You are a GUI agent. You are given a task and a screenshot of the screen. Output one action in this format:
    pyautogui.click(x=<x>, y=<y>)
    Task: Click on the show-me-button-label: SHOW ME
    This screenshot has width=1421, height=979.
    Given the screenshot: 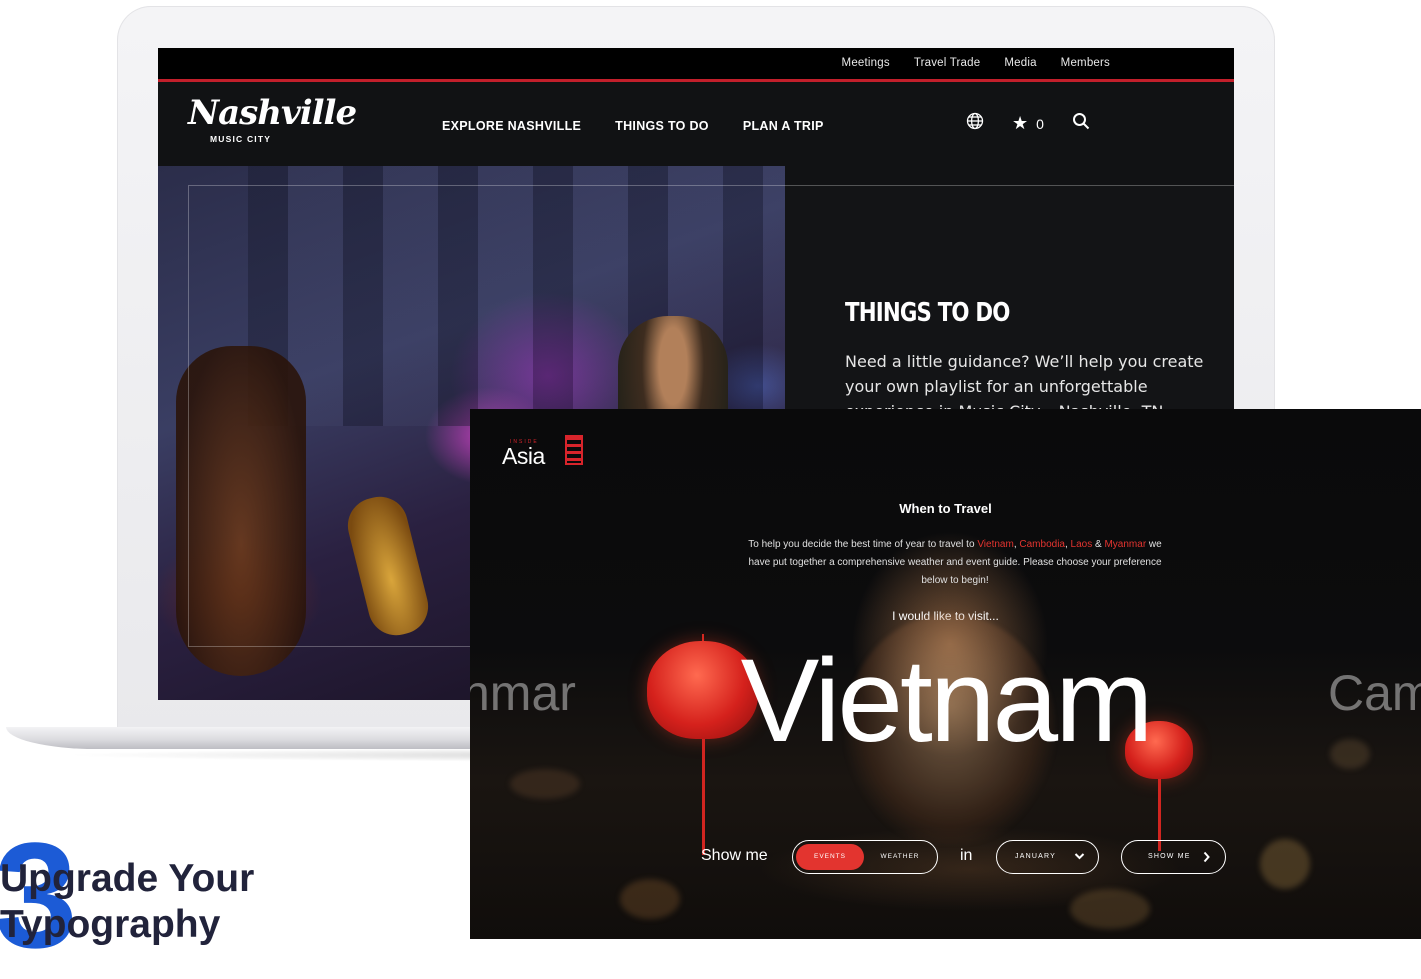 What is the action you would take?
    pyautogui.click(x=1169, y=856)
    